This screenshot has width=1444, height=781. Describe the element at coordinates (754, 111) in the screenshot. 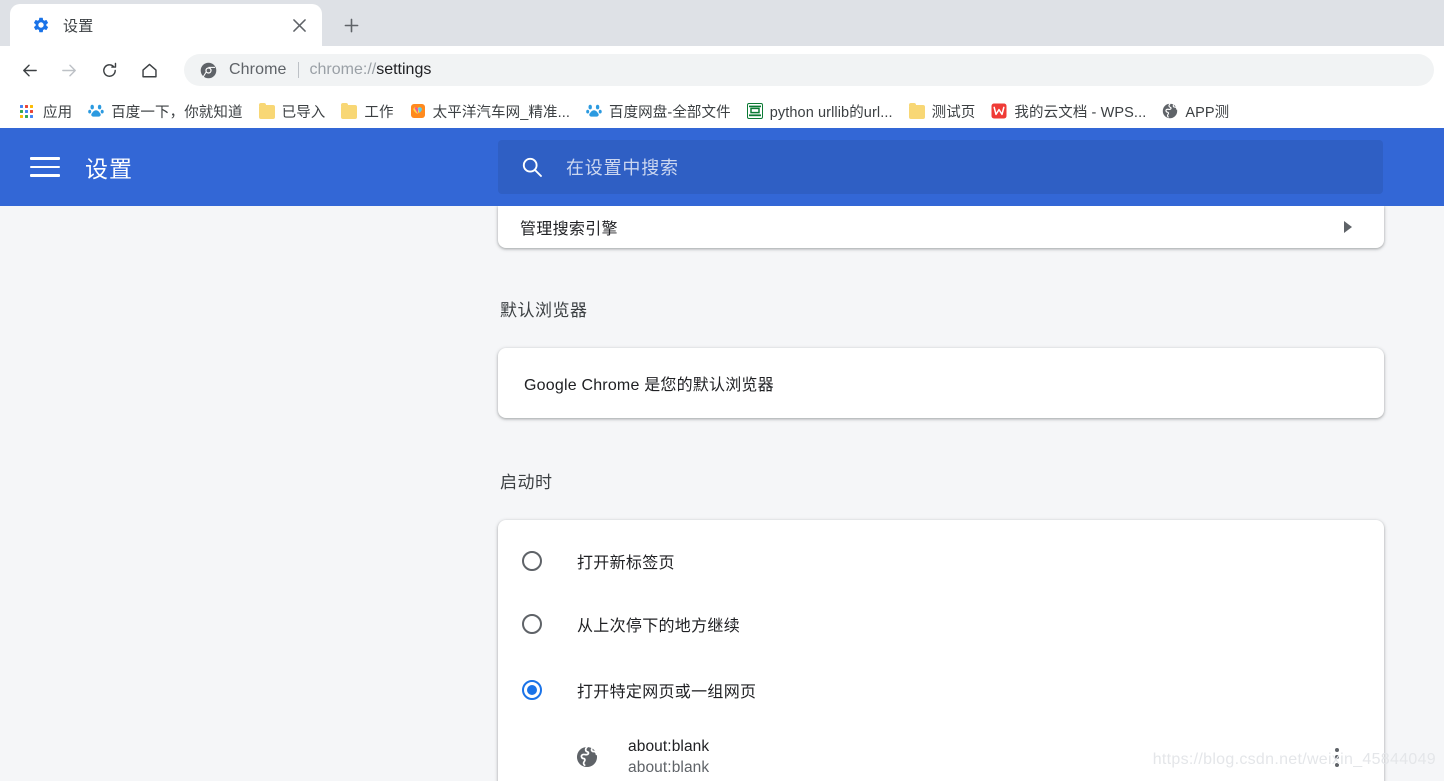

I see `douban-icon` at that location.